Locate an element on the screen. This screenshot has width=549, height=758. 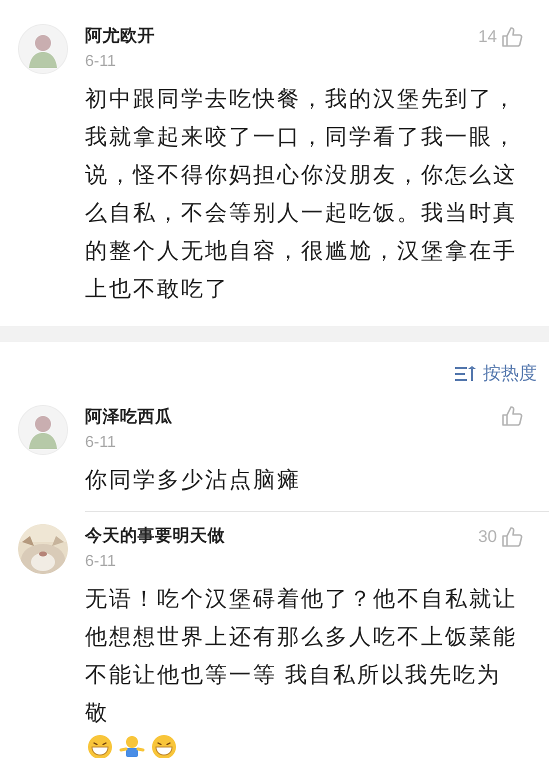
comment-text: 你同学多少沾点脑瘫 is located at coordinates (193, 479).